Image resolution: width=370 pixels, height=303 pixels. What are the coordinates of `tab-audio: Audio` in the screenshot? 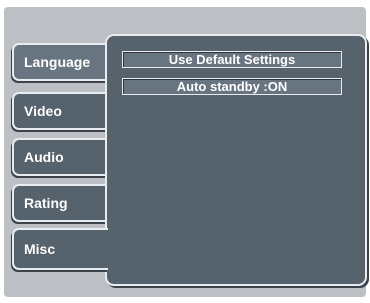 It's located at (60, 157).